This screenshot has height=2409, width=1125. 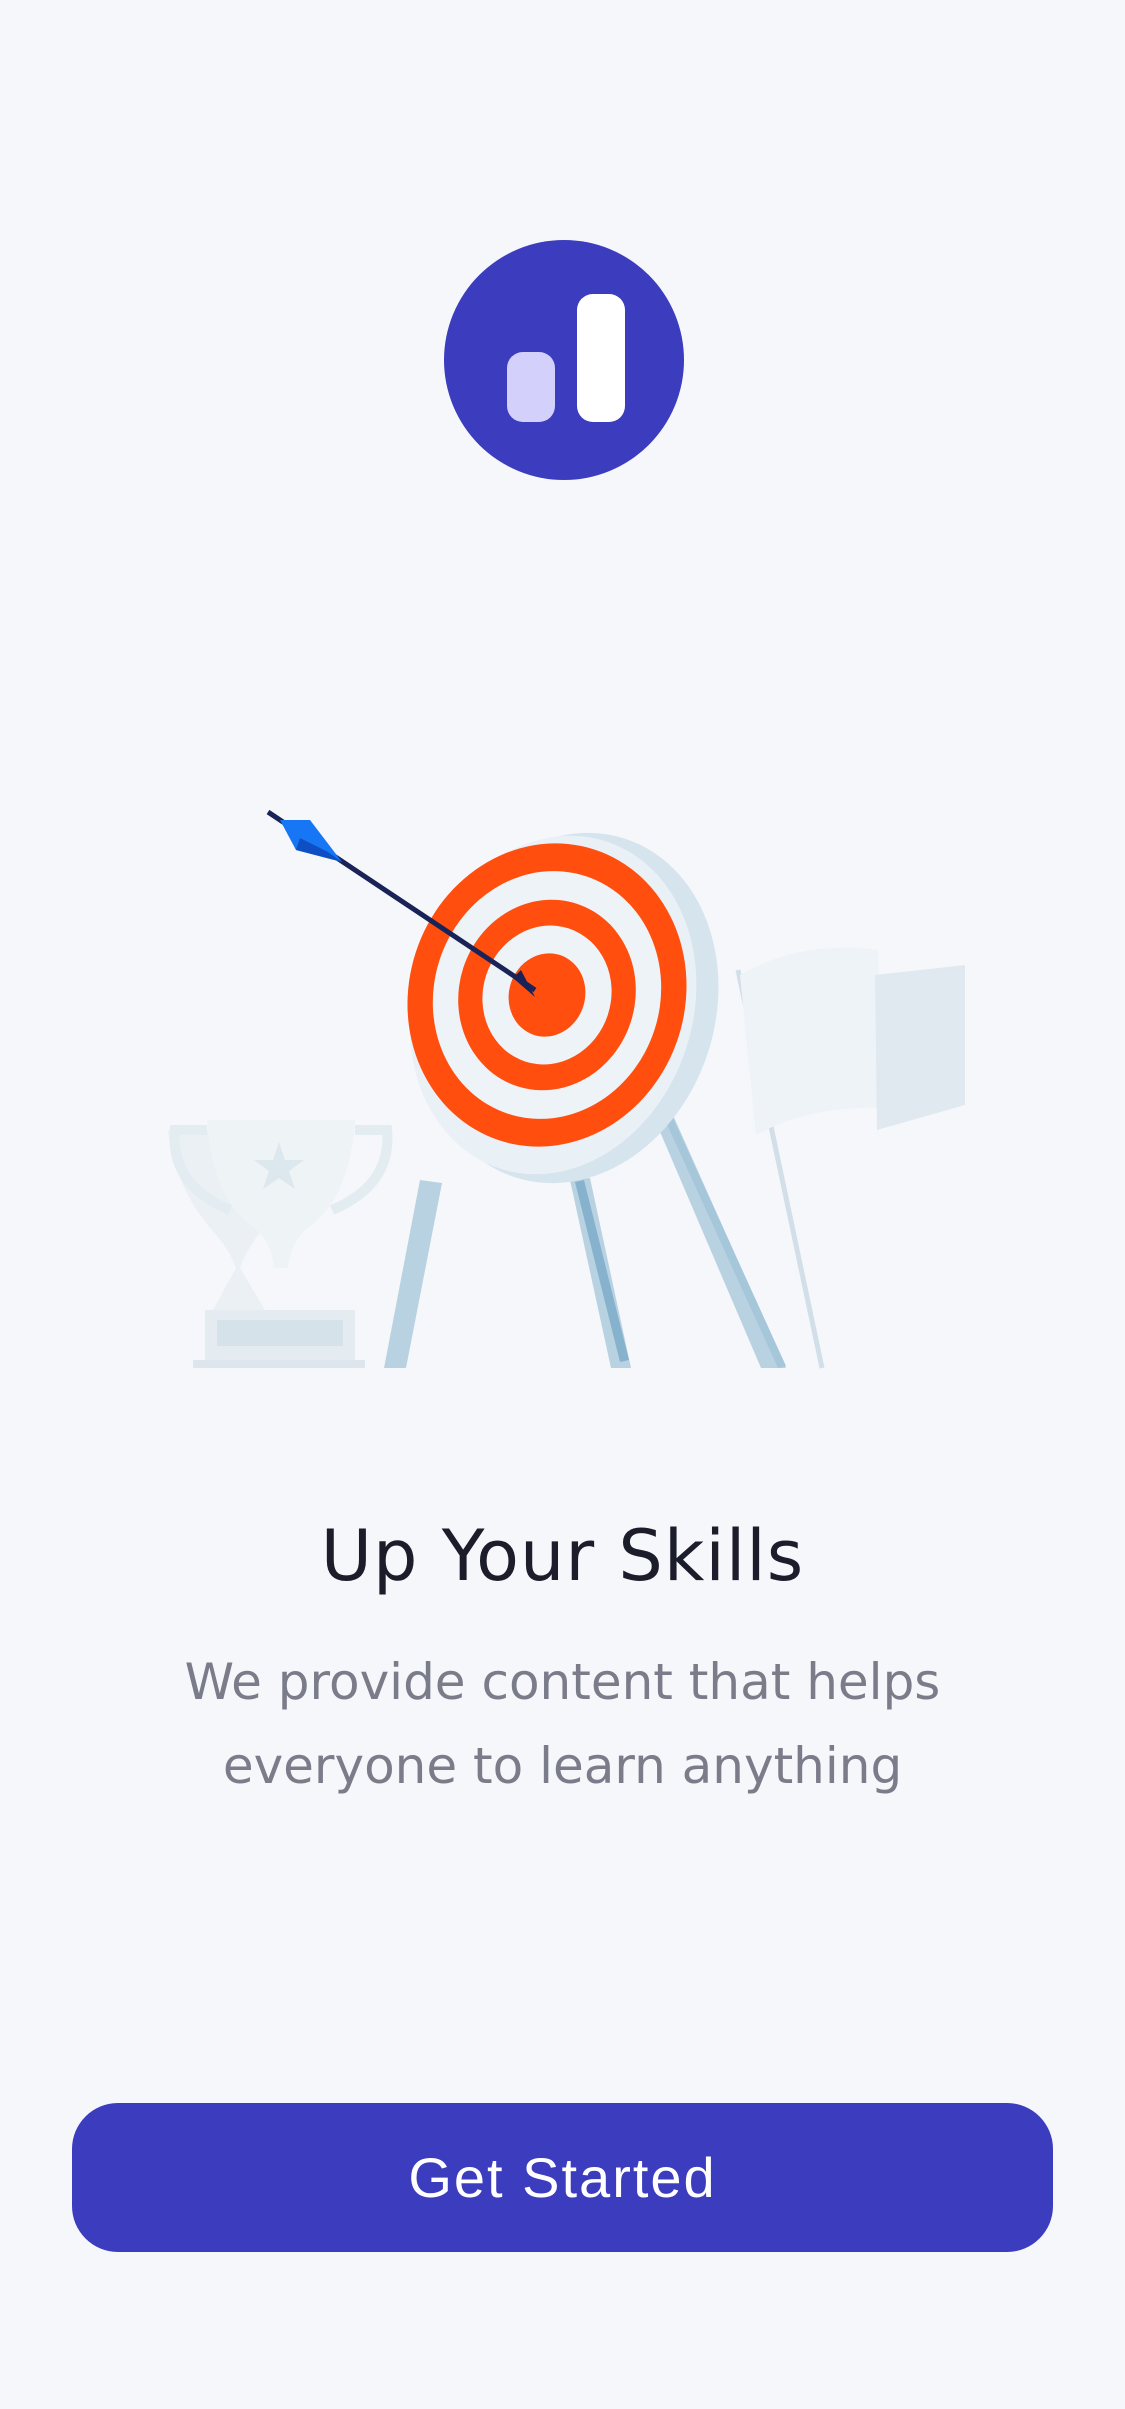 What do you see at coordinates (280, 1244) in the screenshot?
I see `trophy-icon` at bounding box center [280, 1244].